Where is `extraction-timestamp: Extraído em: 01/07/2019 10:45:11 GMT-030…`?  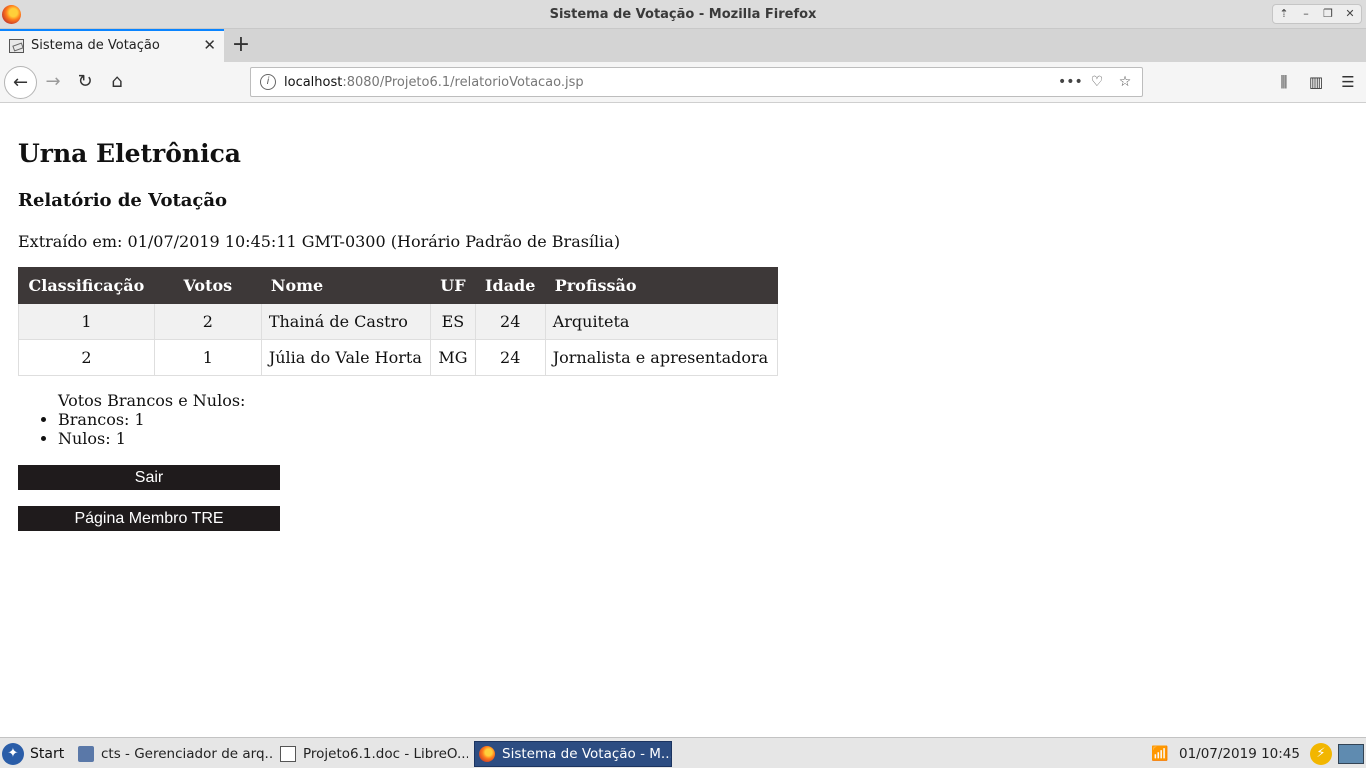 extraction-timestamp: Extraído em: 01/07/2019 10:45:11 GMT-030… is located at coordinates (319, 241).